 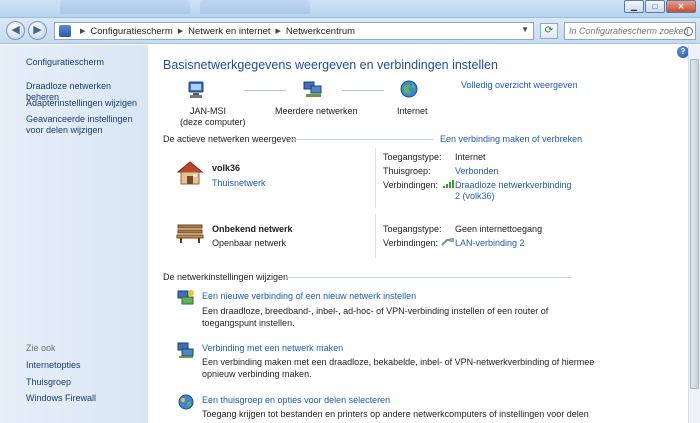 I want to click on maximize-button: □, so click(x=655, y=6).